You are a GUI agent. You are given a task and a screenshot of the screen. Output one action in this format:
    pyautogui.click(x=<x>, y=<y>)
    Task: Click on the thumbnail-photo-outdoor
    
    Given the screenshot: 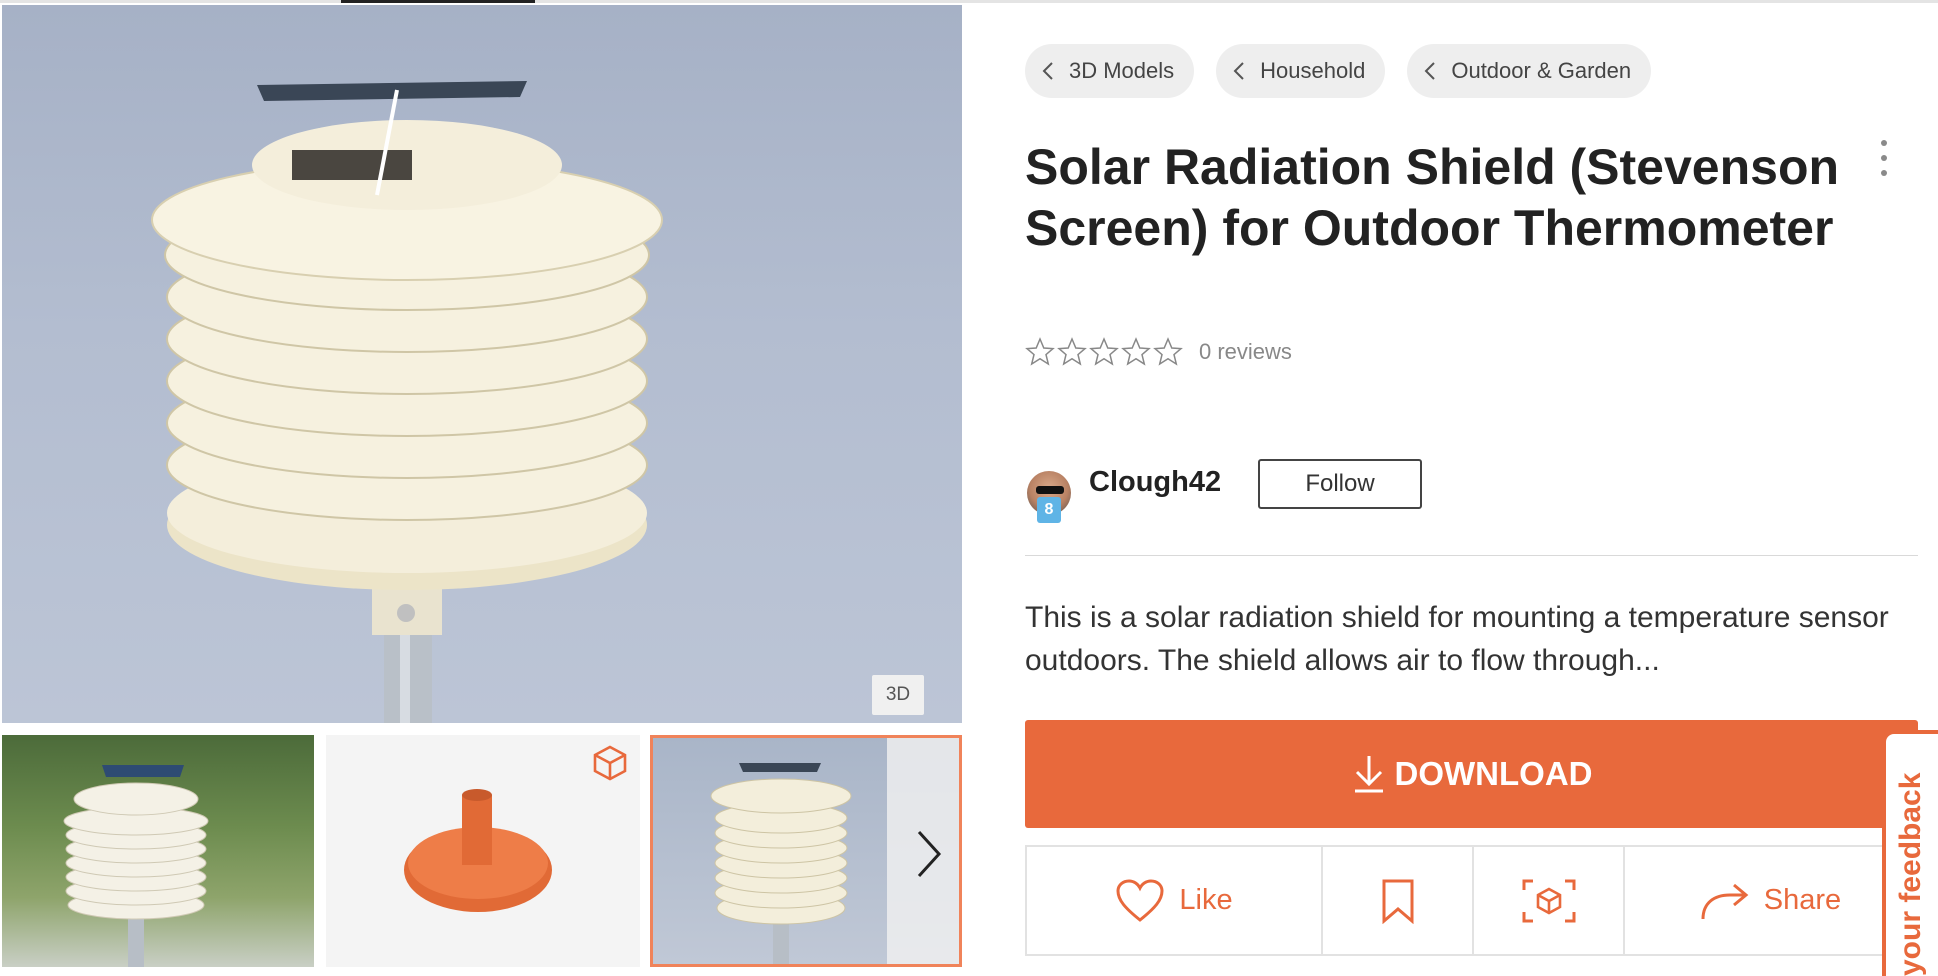 What is the action you would take?
    pyautogui.click(x=158, y=851)
    